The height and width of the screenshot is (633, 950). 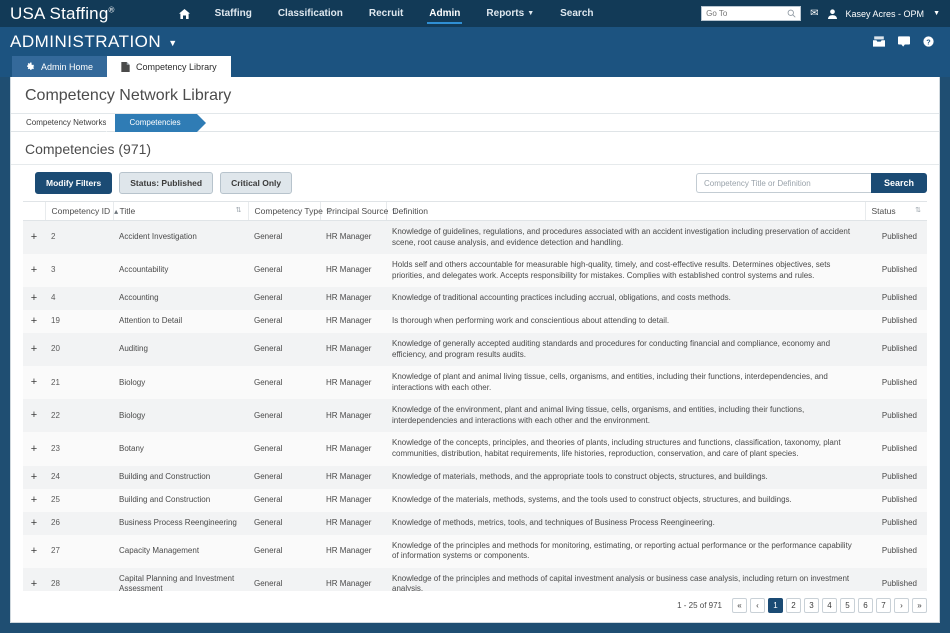 I want to click on pagination-first-button: «, so click(x=739, y=605).